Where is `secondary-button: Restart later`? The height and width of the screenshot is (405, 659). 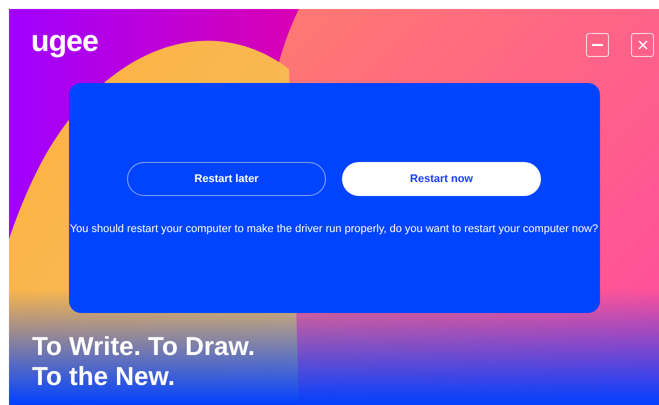 secondary-button: Restart later is located at coordinates (226, 179).